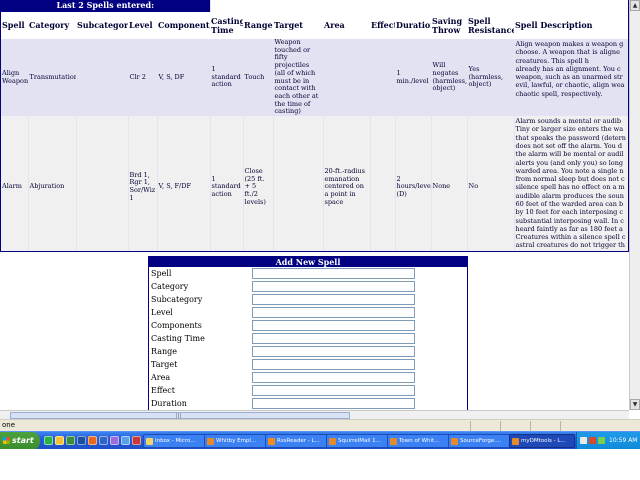  I want to click on form-row-duration: Duration, so click(308, 403).